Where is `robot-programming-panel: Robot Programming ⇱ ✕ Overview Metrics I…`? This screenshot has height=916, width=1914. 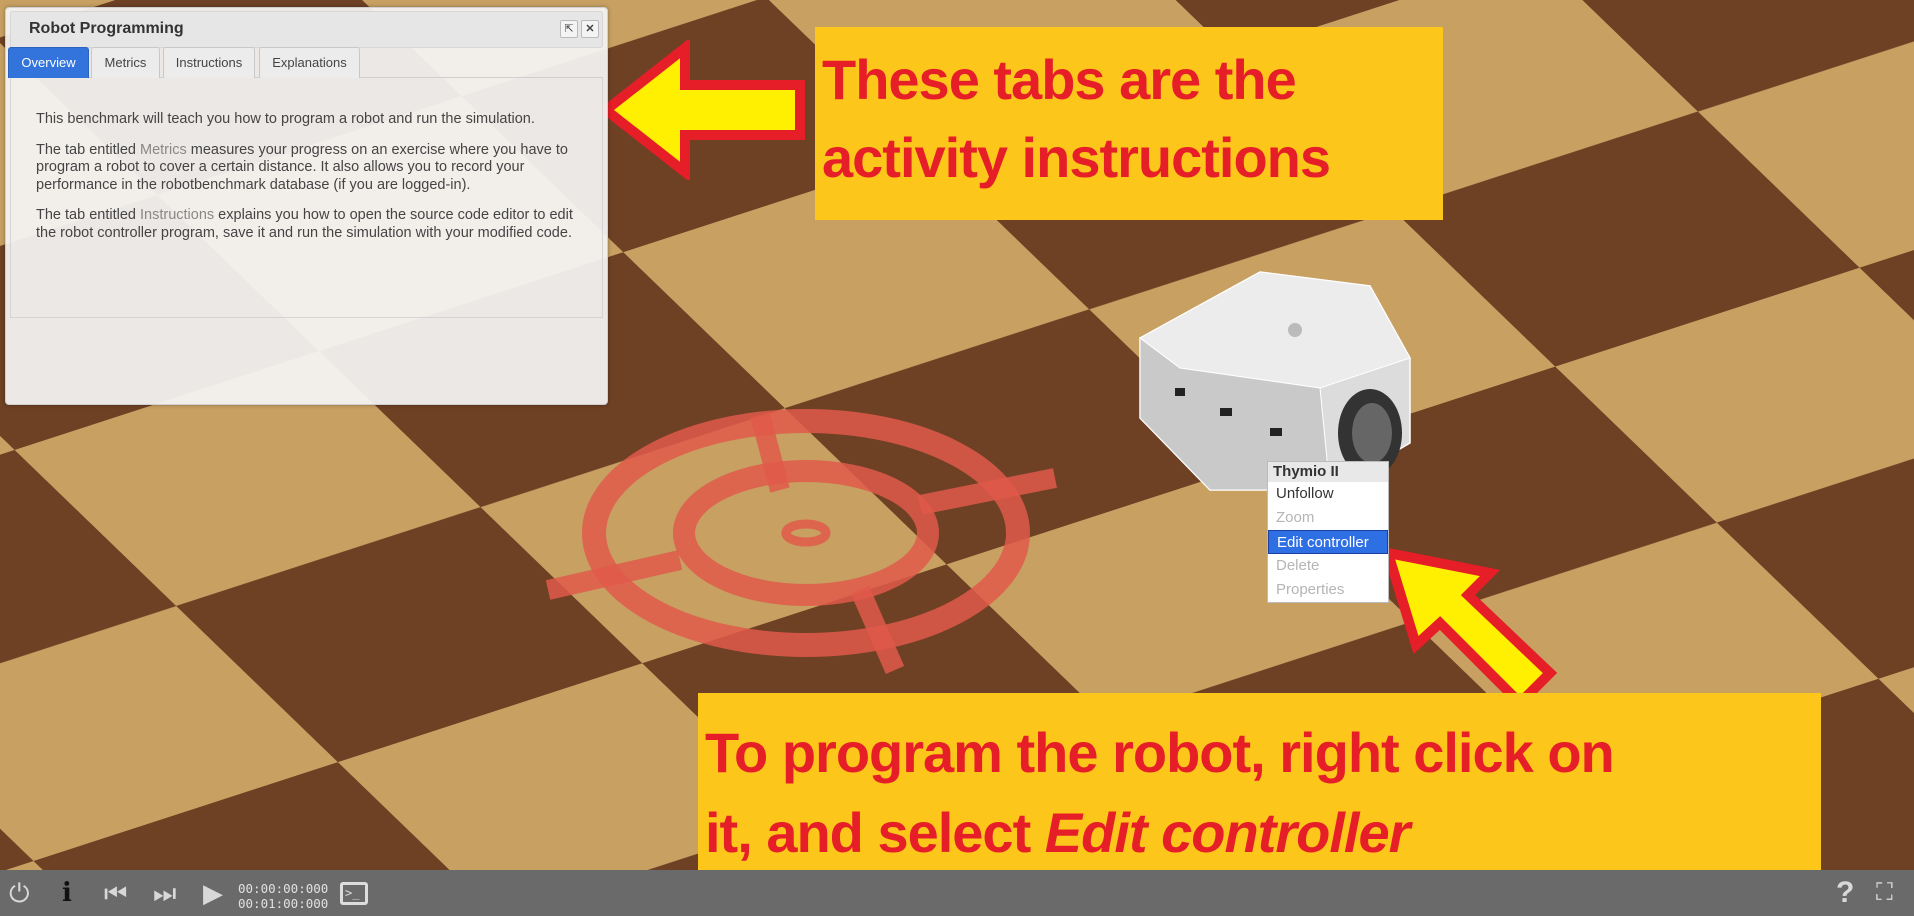
robot-programming-panel: Robot Programming ⇱ ✕ Overview Metrics I… is located at coordinates (306, 206).